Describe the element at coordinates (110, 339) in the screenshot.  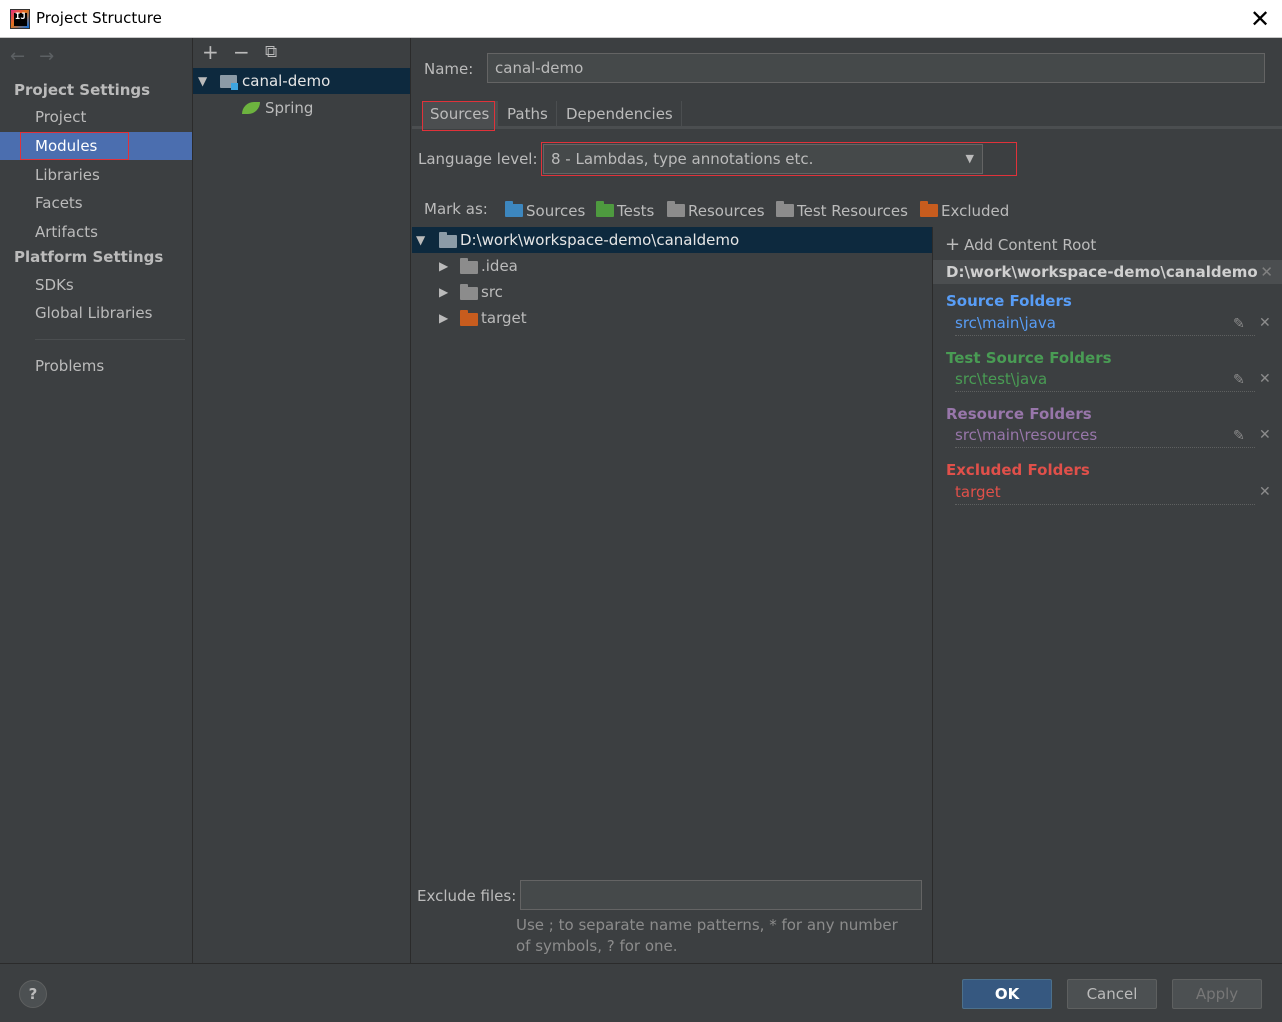
I see `sidebar-separator` at that location.